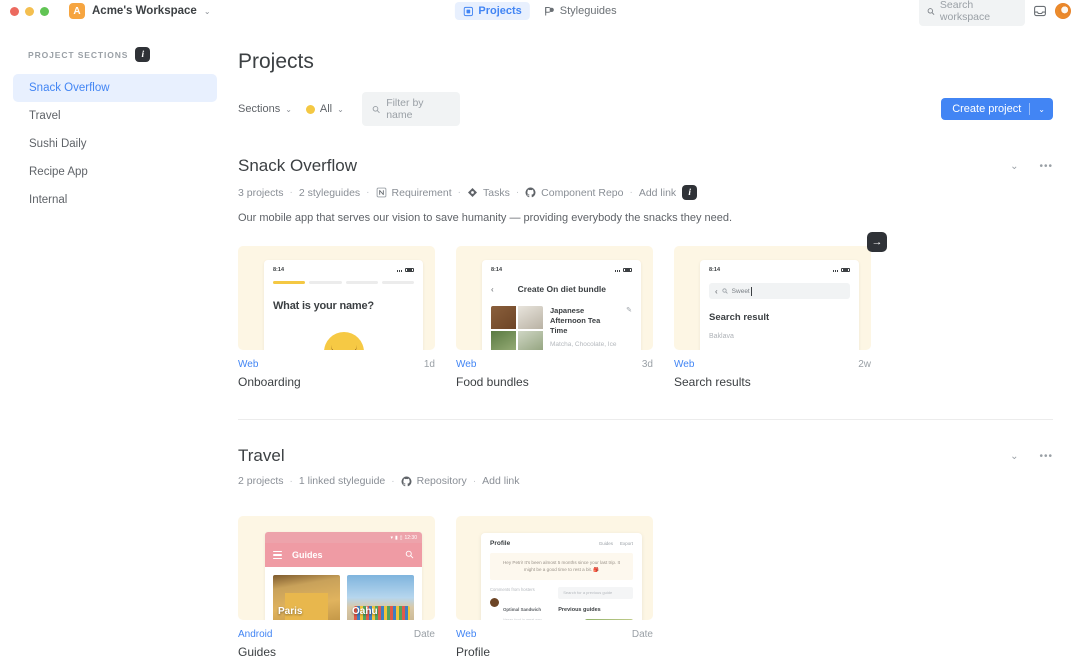  What do you see at coordinates (972, 13) in the screenshot?
I see `search-workspace-input: Search workspace` at bounding box center [972, 13].